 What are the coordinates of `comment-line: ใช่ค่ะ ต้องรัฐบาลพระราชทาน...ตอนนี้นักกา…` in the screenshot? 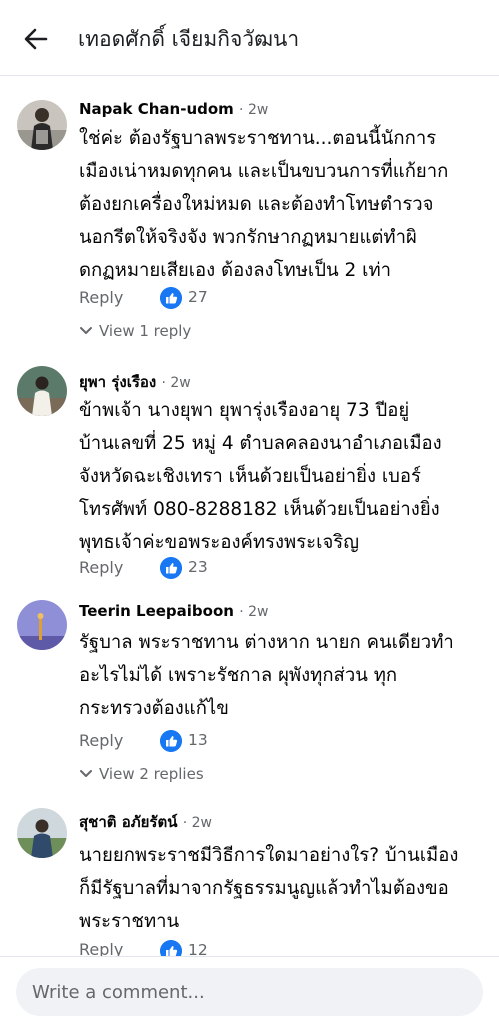 It's located at (258, 138).